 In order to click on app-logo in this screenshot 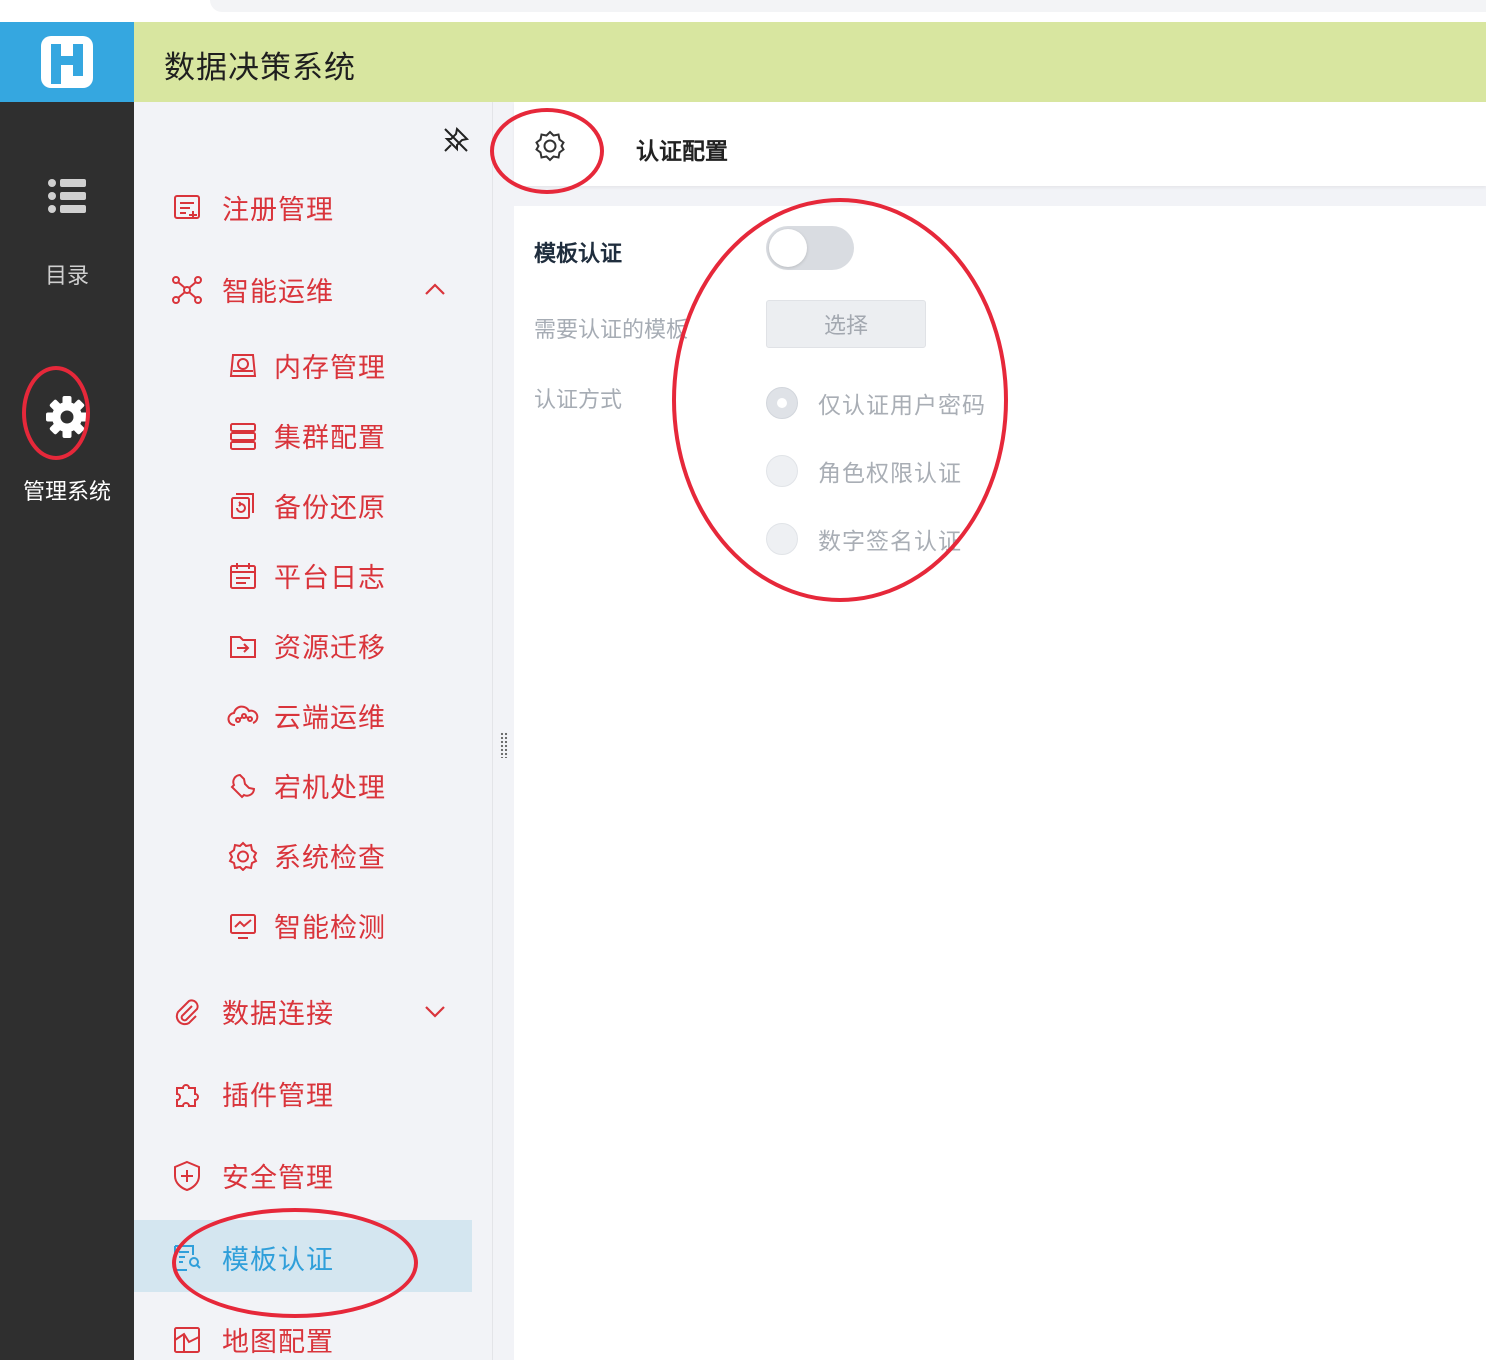, I will do `click(67, 62)`.